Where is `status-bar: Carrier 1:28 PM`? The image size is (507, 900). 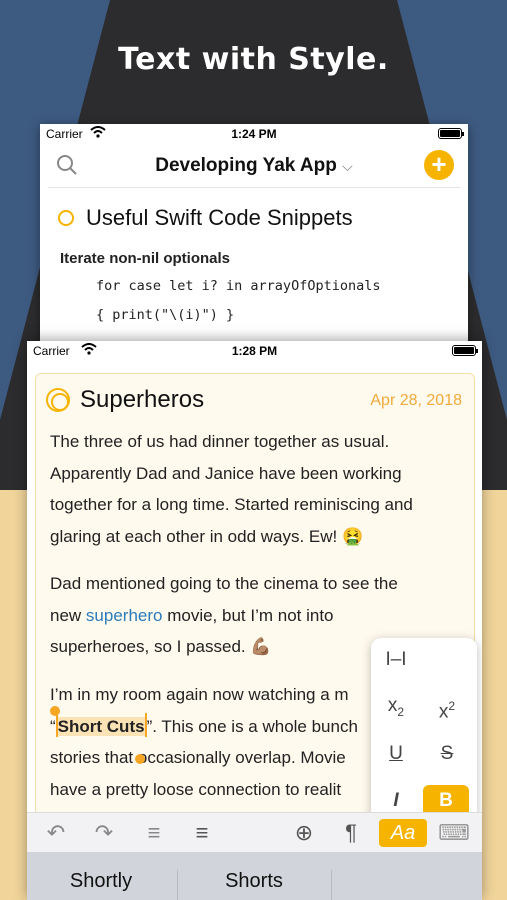
status-bar: Carrier 1:28 PM is located at coordinates (254, 351).